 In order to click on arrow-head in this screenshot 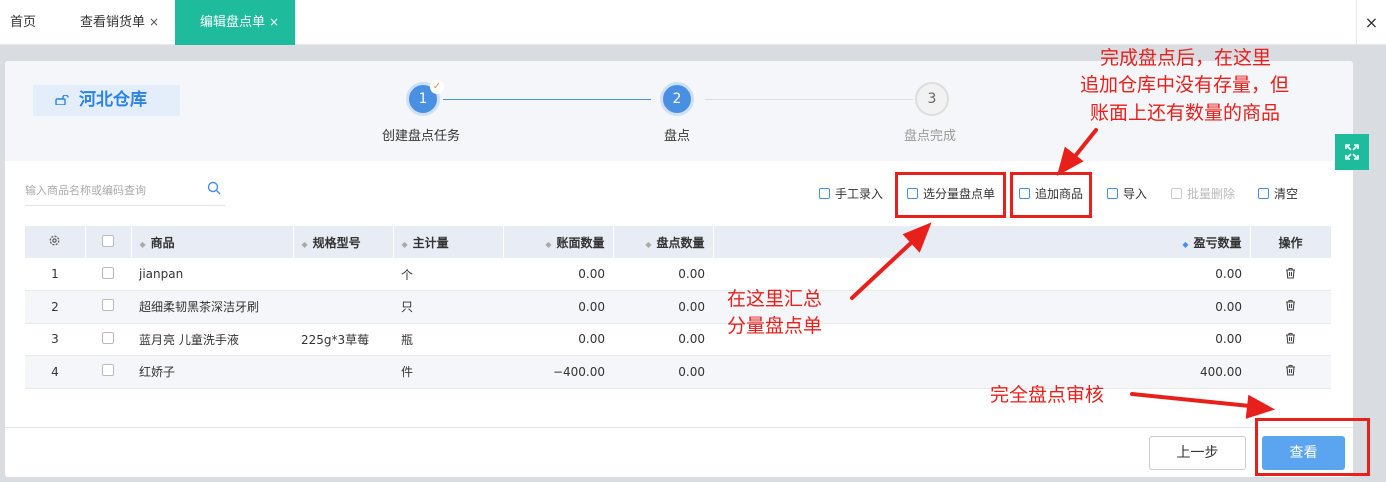, I will do `click(1260, 406)`.